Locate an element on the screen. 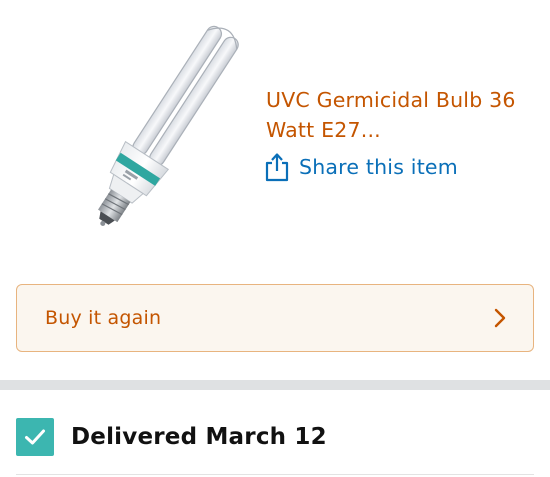 The width and height of the screenshot is (550, 477). divider-line is located at coordinates (275, 474).